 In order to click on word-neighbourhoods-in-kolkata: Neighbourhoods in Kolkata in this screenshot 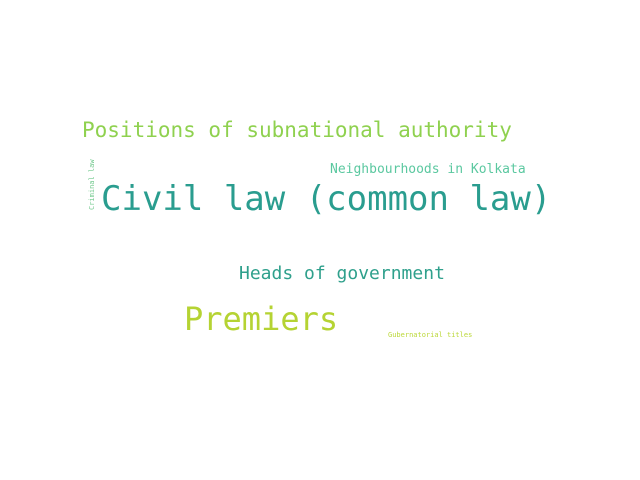, I will do `click(428, 169)`.